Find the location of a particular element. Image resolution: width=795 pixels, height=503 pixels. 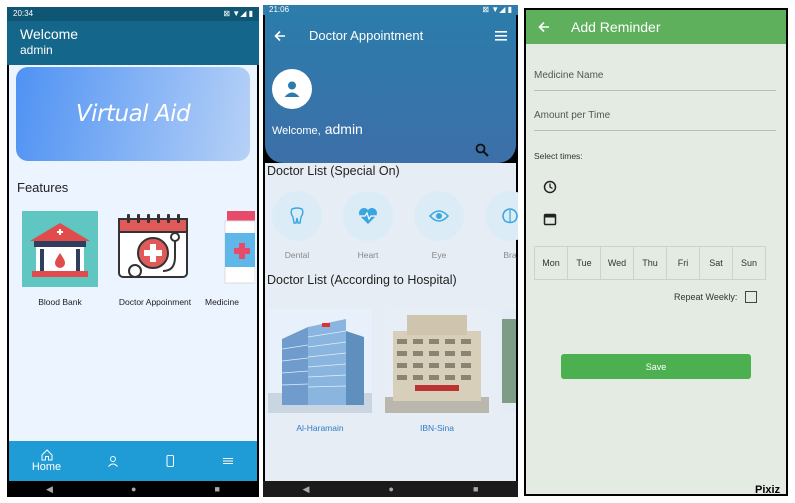

category-label: Bra is located at coordinates (510, 255).